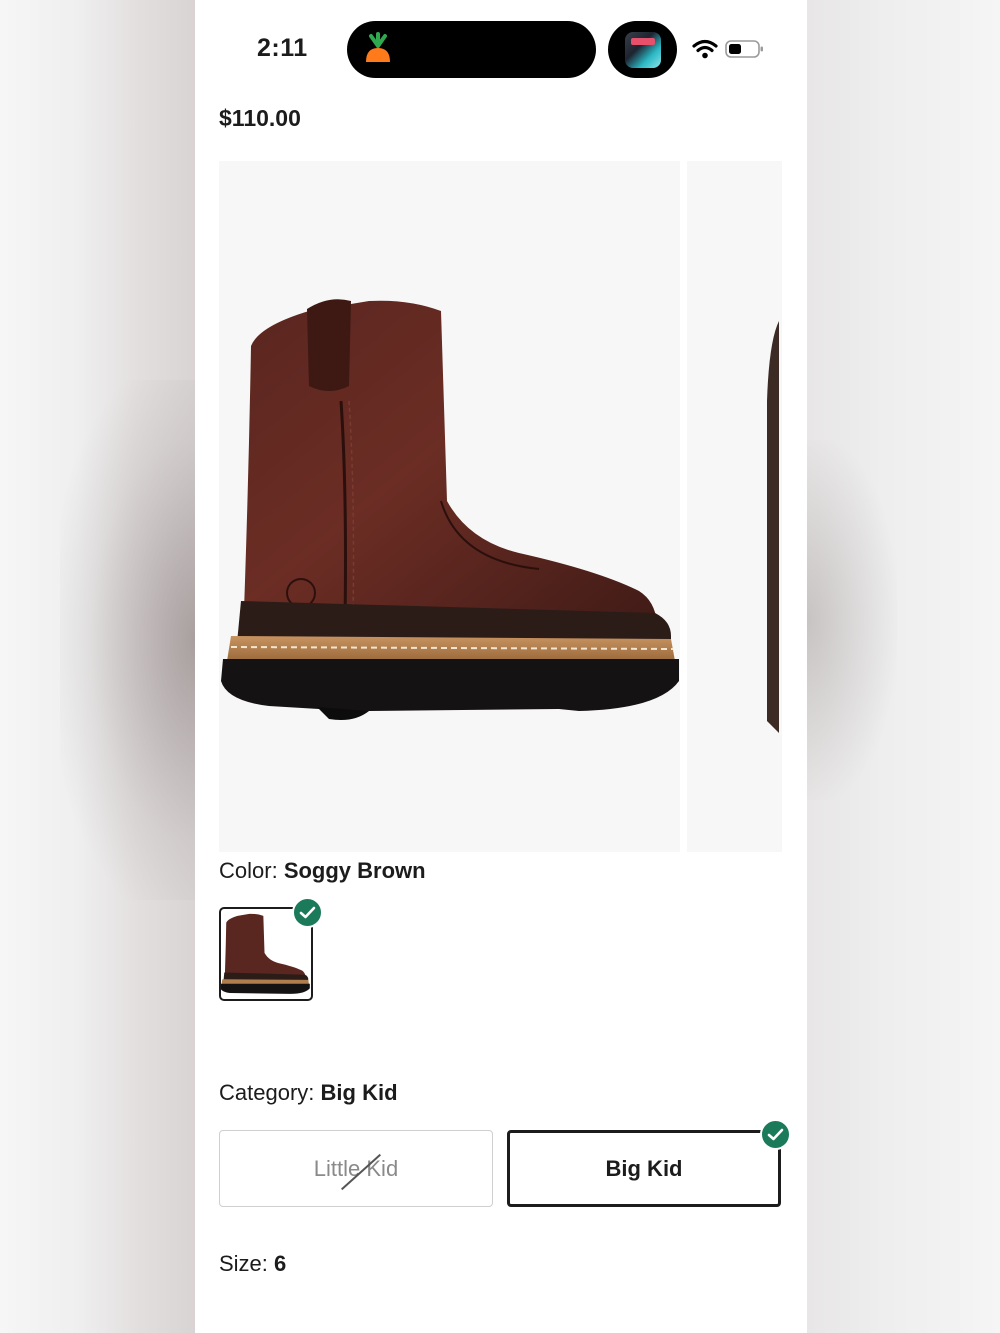 This screenshot has height=1333, width=1000. What do you see at coordinates (253, 1263) in the screenshot?
I see `size-label: Size: 6` at bounding box center [253, 1263].